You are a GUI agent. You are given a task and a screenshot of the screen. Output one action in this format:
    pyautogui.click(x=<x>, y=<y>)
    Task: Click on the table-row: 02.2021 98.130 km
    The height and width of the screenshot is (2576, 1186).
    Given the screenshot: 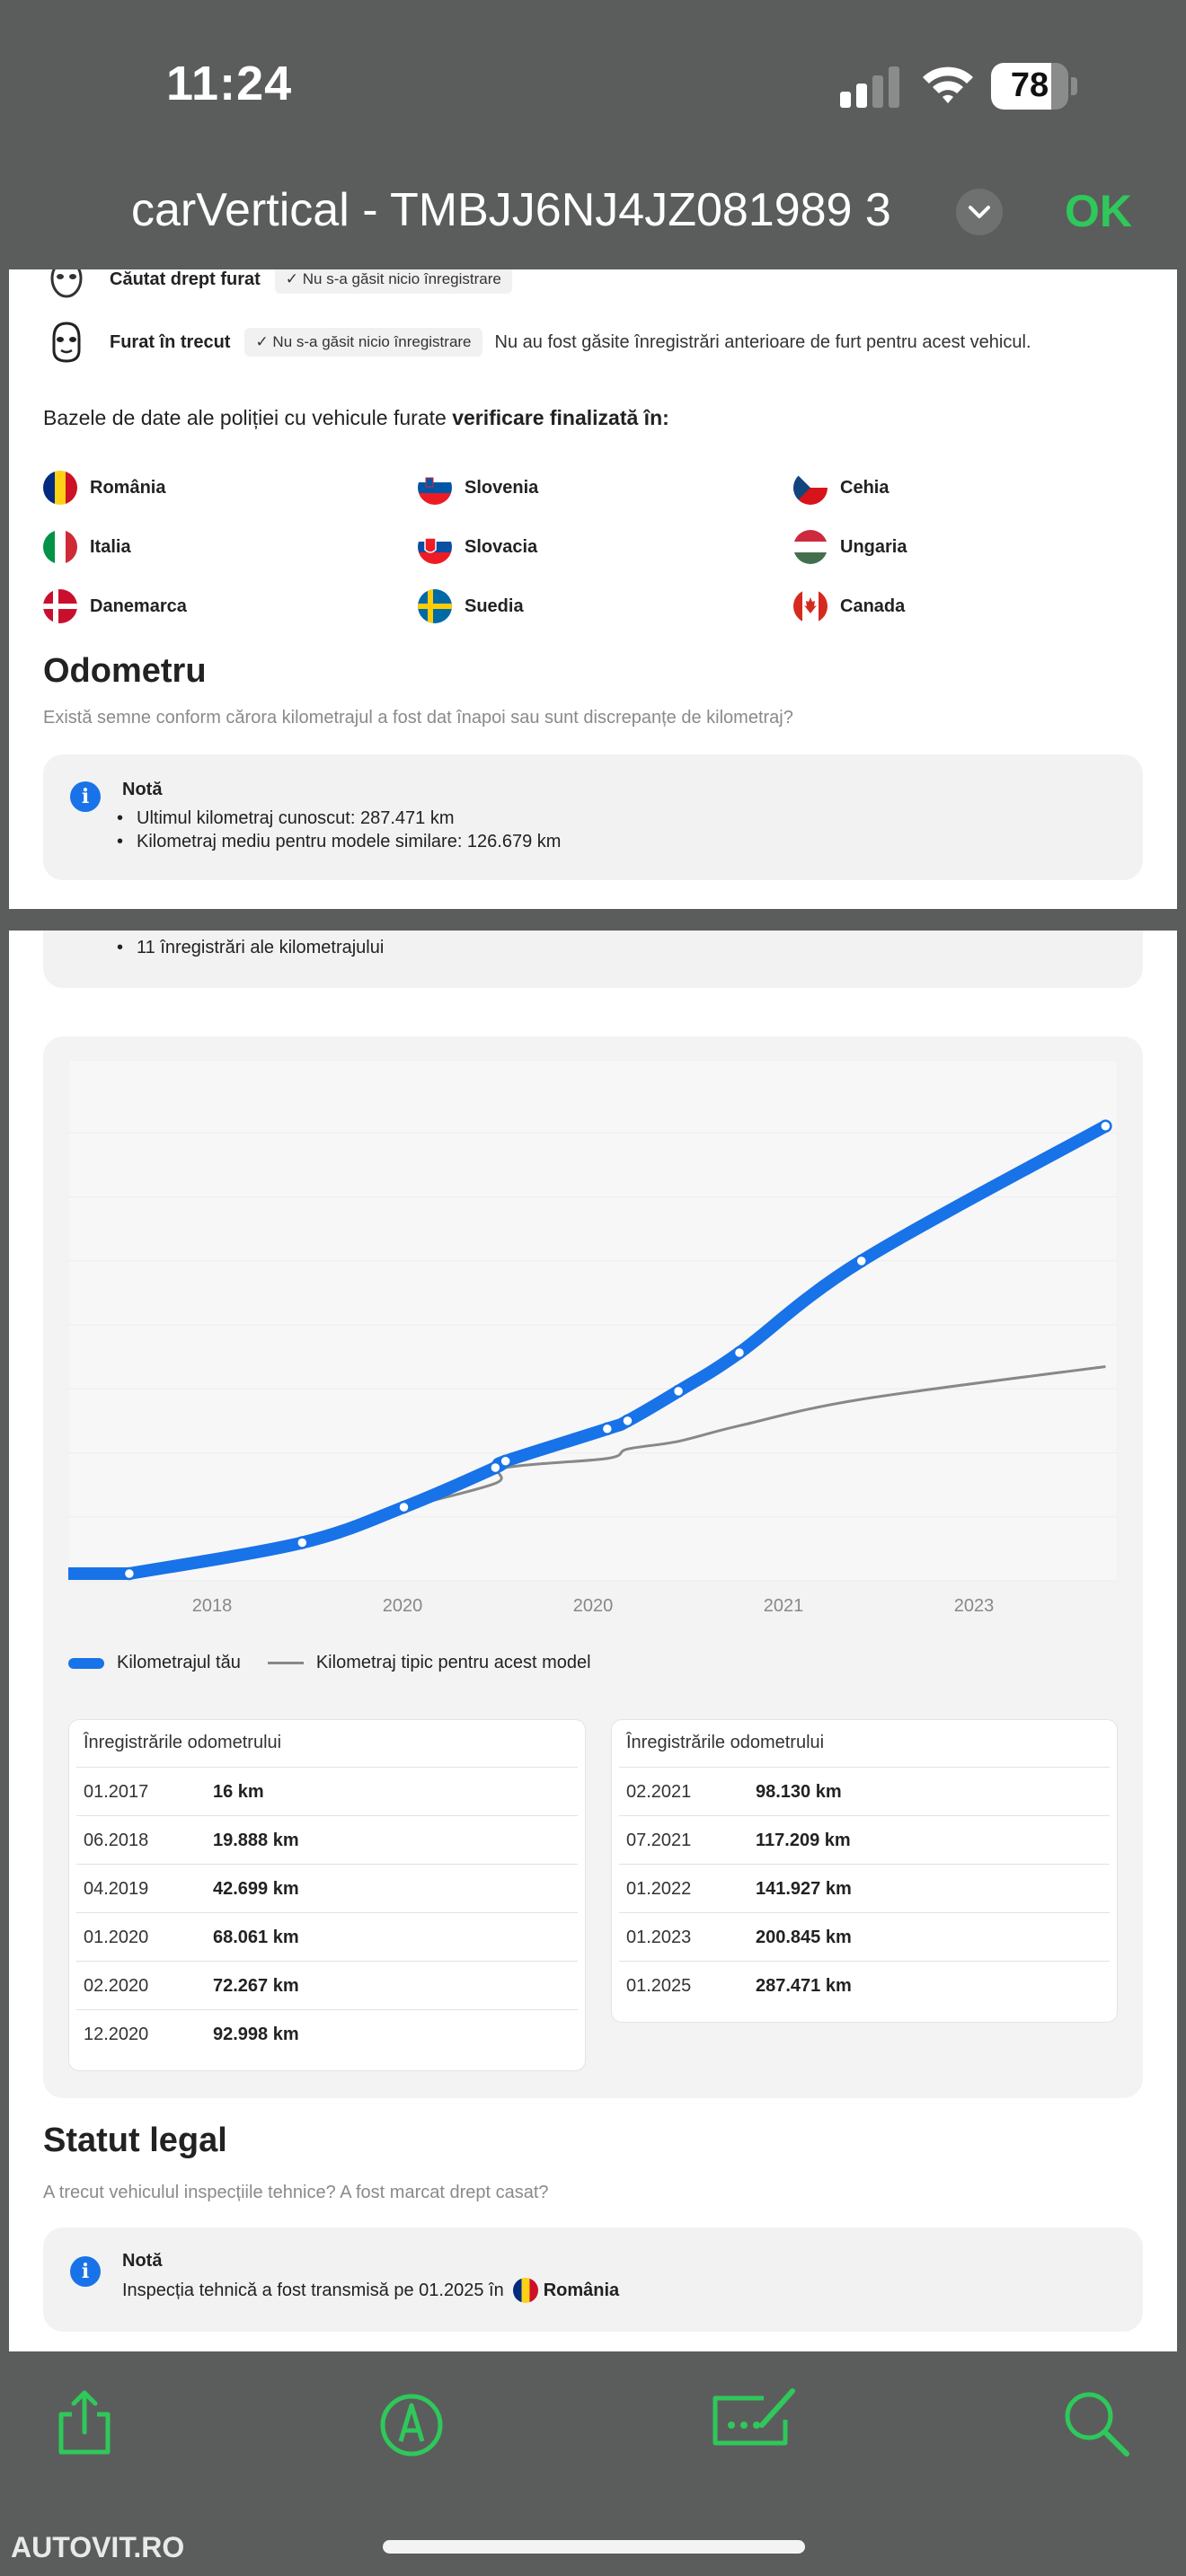 What is the action you would take?
    pyautogui.click(x=864, y=1791)
    